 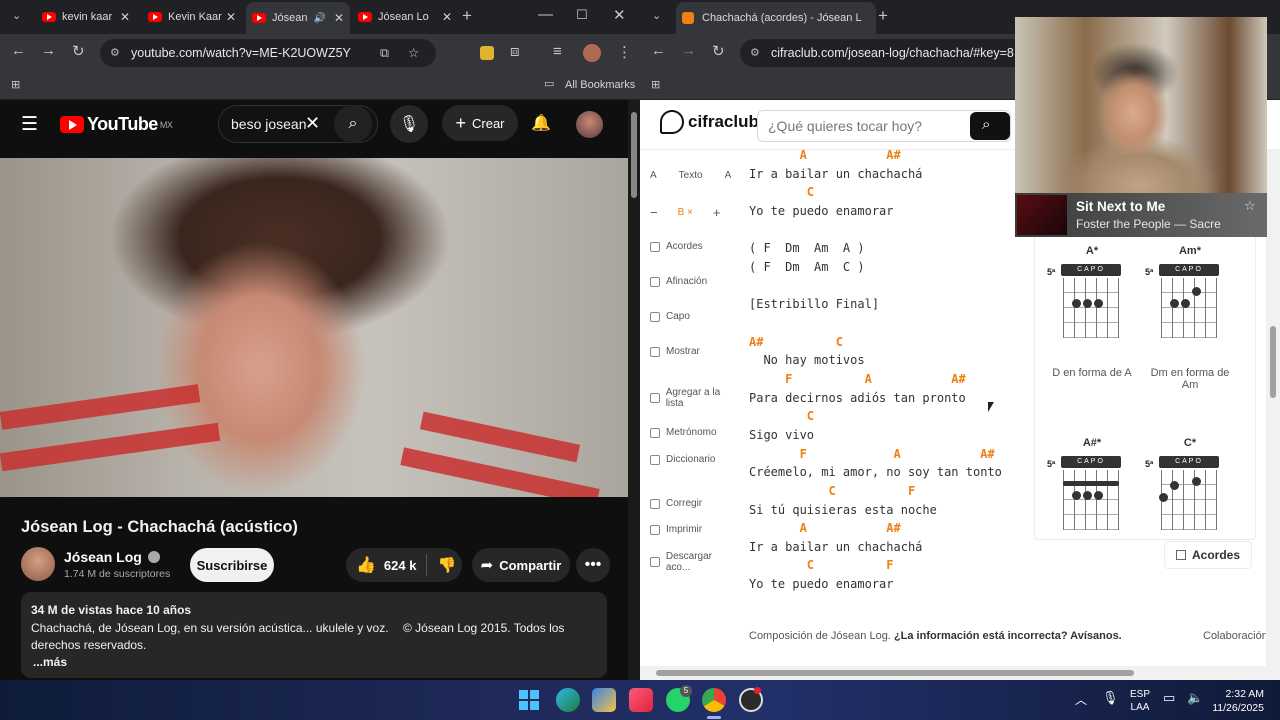 I want to click on voice-search-button: 🎙, so click(x=409, y=124).